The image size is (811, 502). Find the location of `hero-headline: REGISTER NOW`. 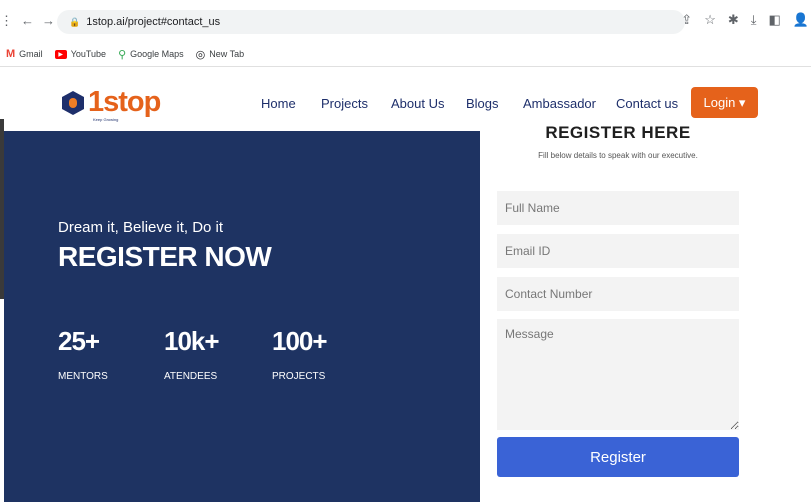

hero-headline: REGISTER NOW is located at coordinates (165, 256).